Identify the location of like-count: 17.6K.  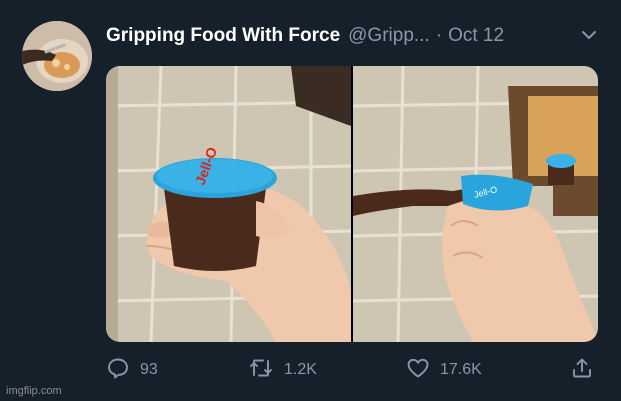
(461, 369).